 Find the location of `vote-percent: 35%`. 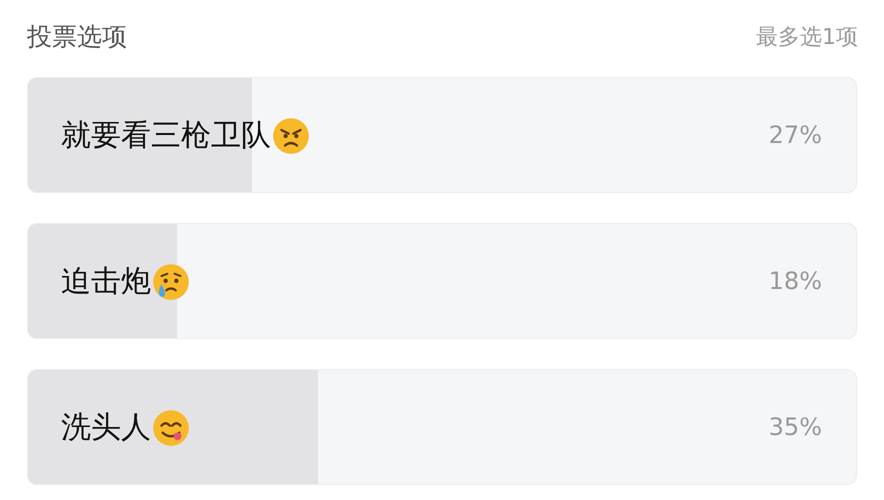

vote-percent: 35% is located at coordinates (795, 427).